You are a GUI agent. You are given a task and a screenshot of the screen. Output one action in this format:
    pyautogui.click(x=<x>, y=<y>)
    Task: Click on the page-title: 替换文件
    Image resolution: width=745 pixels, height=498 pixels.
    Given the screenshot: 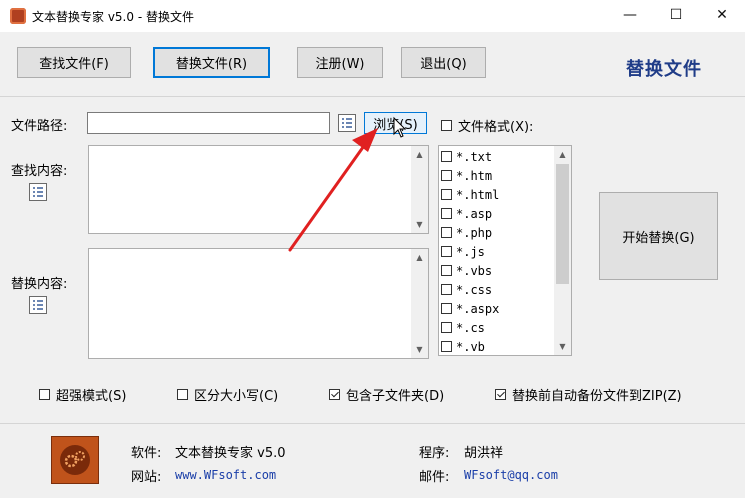 What is the action you would take?
    pyautogui.click(x=664, y=69)
    